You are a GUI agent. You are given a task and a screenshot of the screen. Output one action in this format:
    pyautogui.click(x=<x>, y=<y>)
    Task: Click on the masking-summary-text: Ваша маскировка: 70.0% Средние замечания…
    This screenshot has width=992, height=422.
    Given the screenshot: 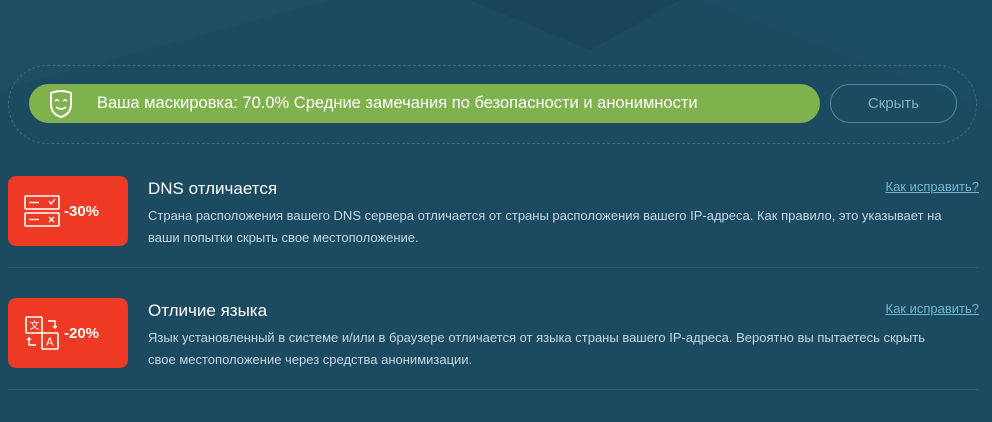 What is the action you would take?
    pyautogui.click(x=397, y=103)
    